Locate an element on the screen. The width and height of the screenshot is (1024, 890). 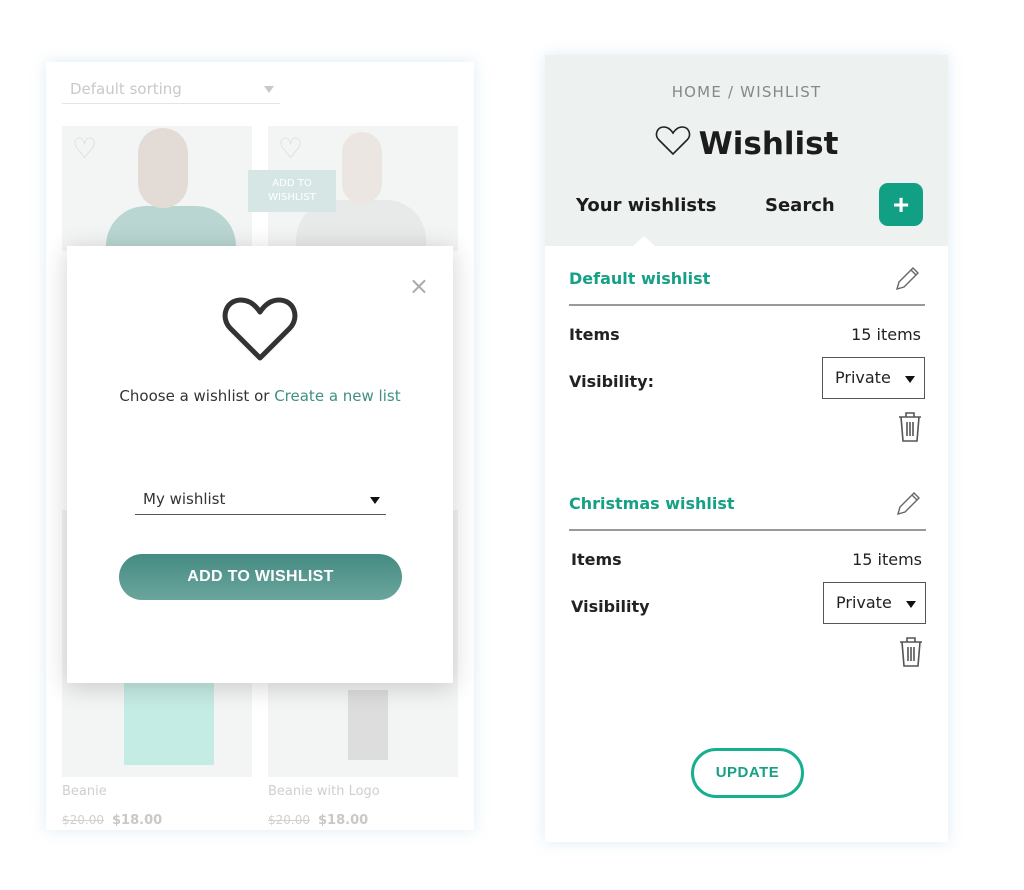
page-title: Wishlist is located at coordinates (746, 143).